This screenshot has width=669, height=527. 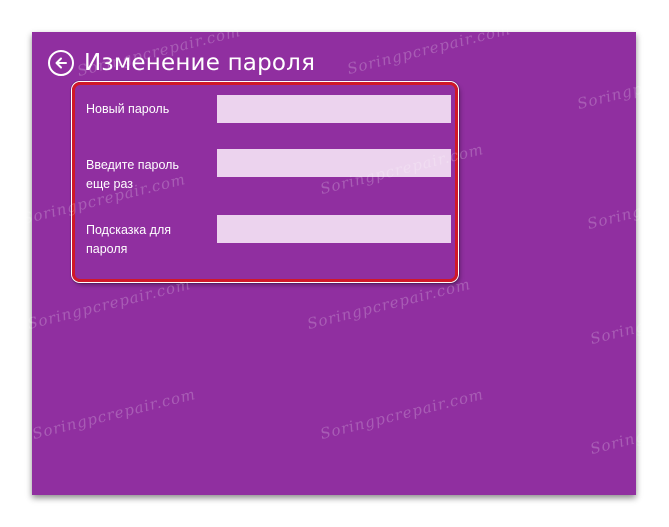 What do you see at coordinates (200, 63) in the screenshot?
I see `page-title: Изменение пароля` at bounding box center [200, 63].